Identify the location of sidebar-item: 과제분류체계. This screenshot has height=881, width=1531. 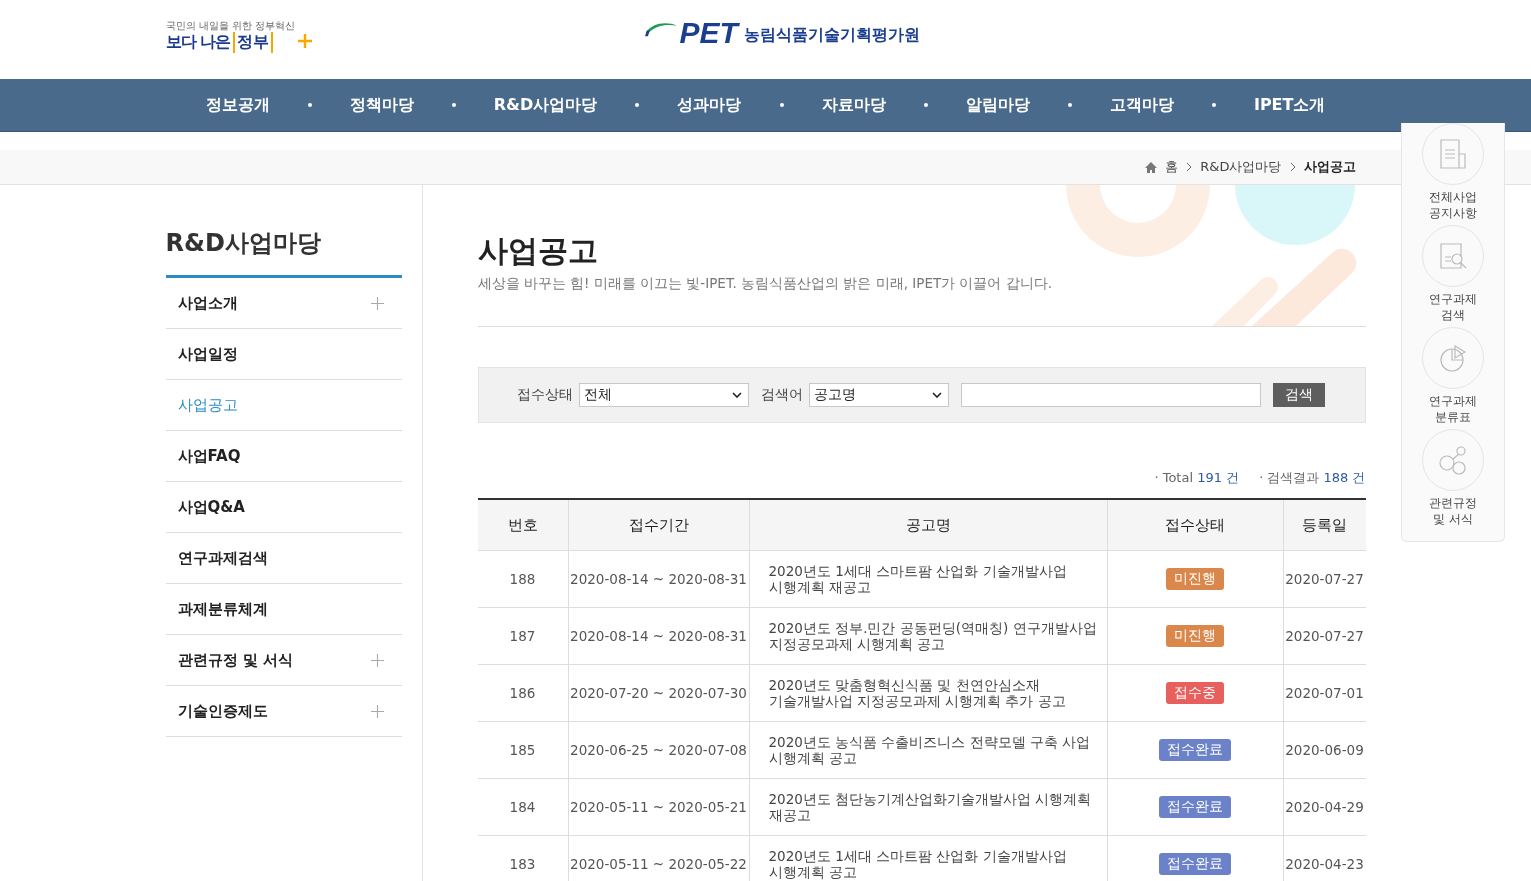
(283, 609).